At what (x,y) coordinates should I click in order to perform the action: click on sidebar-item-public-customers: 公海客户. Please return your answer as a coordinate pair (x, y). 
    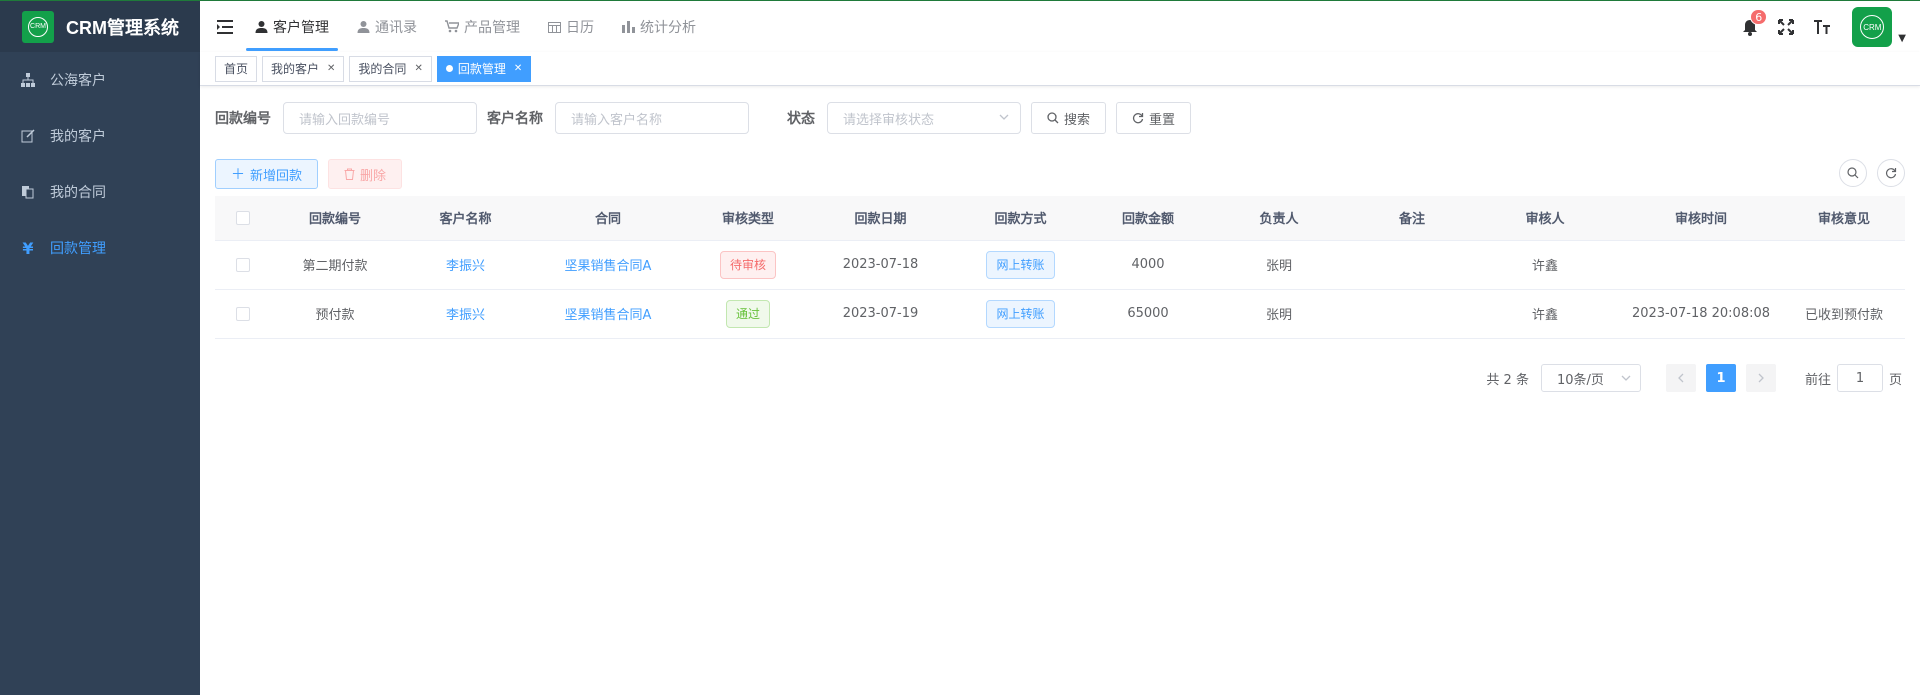
    Looking at the image, I should click on (100, 80).